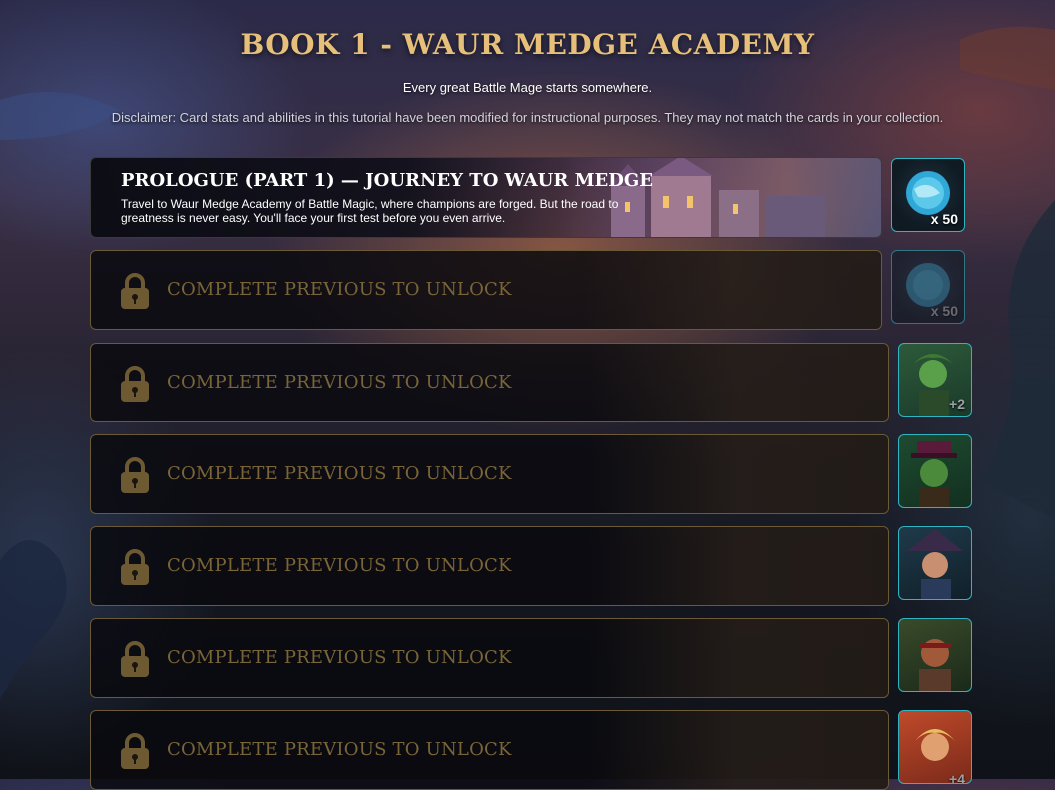 This screenshot has width=1055, height=790. What do you see at coordinates (935, 380) in the screenshot?
I see `reward-character-card: +2` at bounding box center [935, 380].